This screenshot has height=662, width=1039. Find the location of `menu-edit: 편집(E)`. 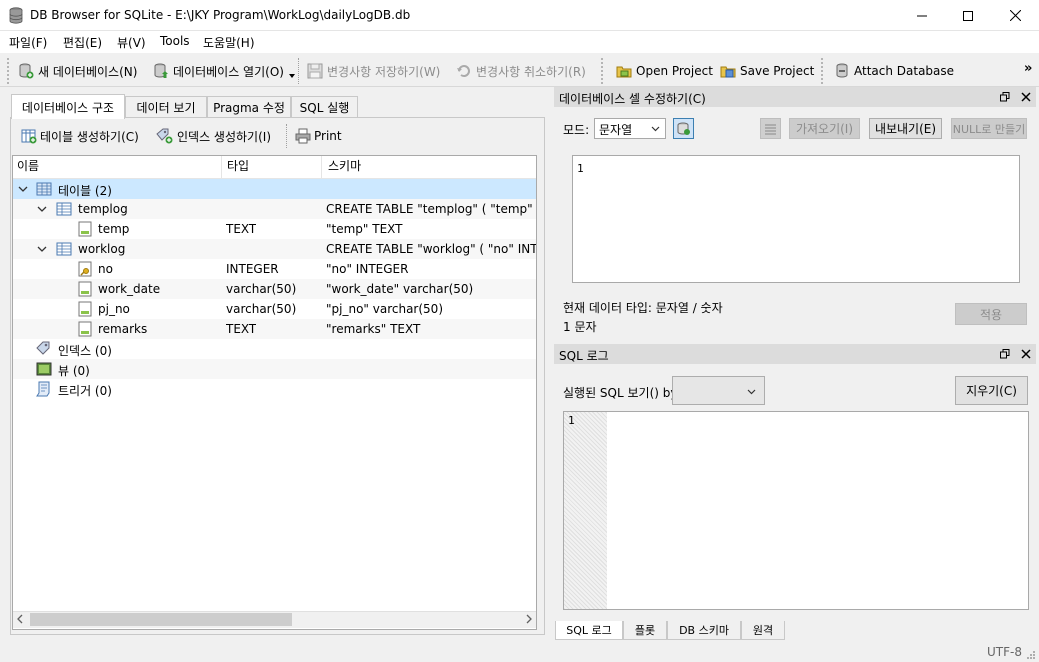

menu-edit: 편집(E) is located at coordinates (82, 42).